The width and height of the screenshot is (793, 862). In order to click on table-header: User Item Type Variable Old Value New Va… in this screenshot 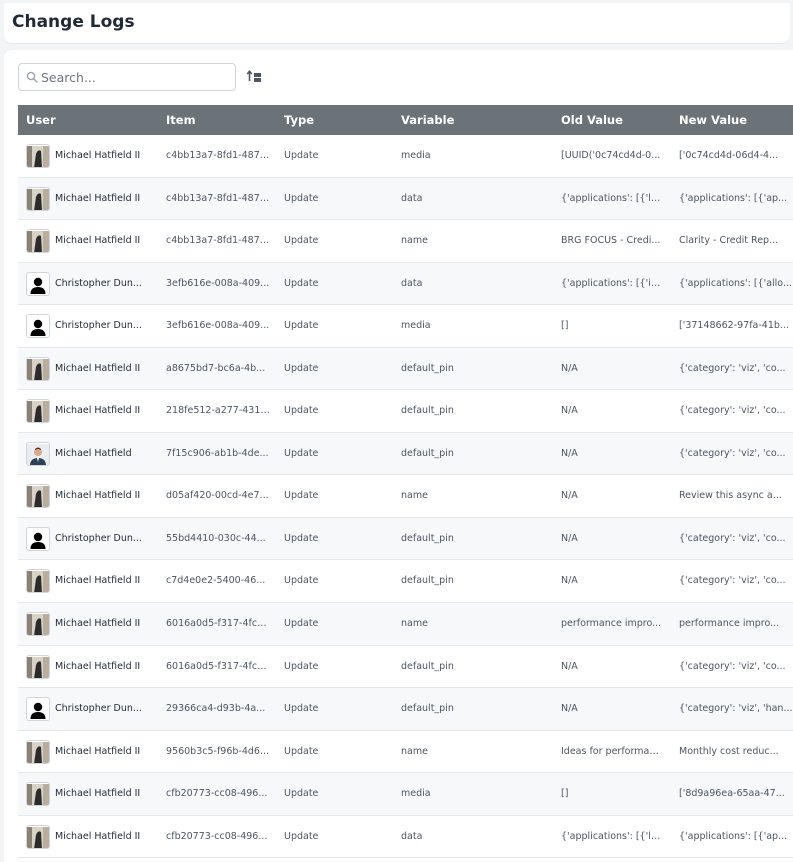, I will do `click(405, 120)`.